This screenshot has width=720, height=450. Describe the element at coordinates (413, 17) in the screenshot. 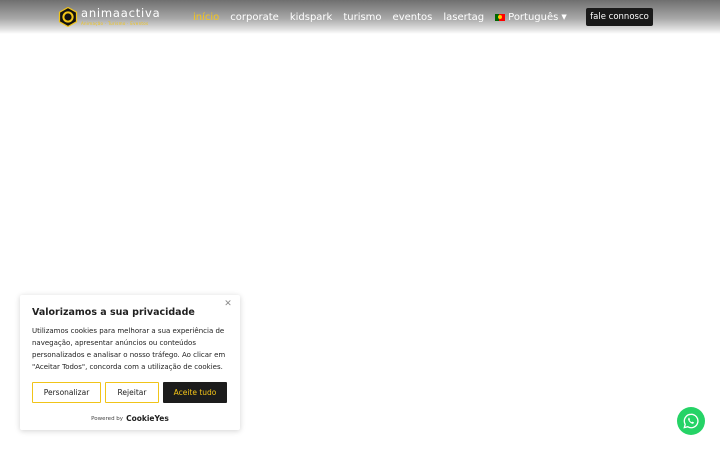

I see `nav-item-eventos: eventos` at that location.